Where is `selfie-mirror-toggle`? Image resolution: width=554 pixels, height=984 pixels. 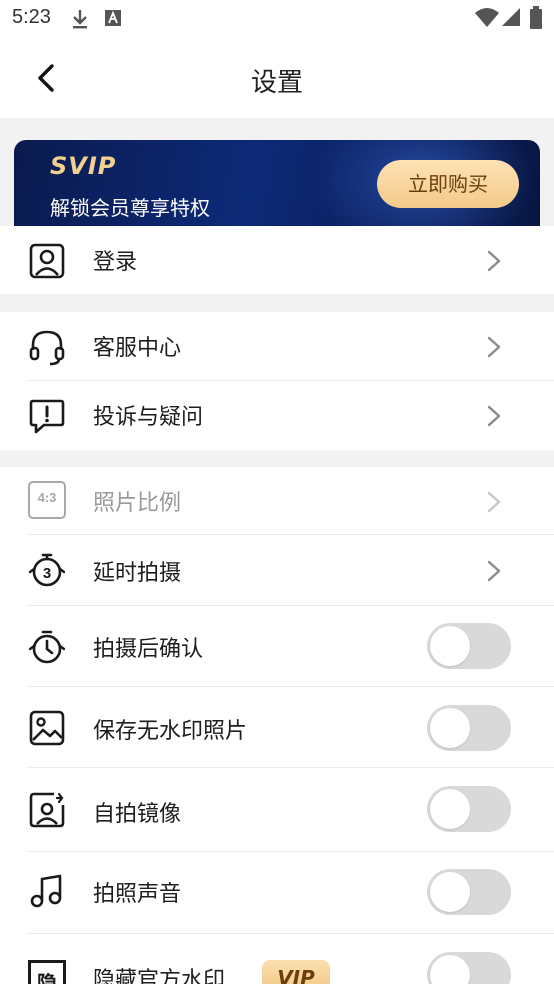 selfie-mirror-toggle is located at coordinates (469, 809).